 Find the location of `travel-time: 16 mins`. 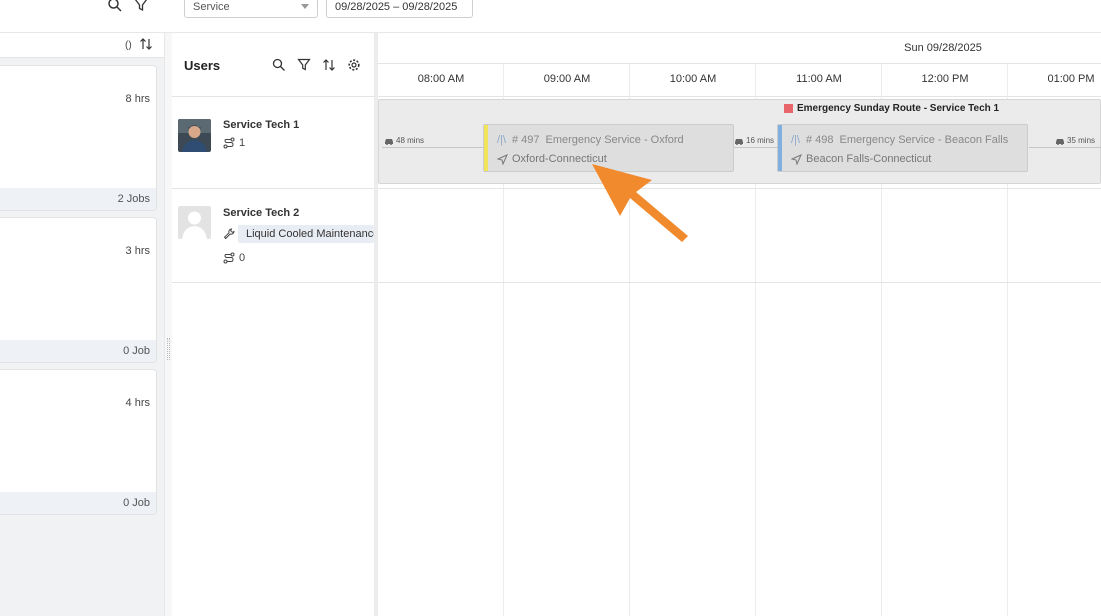

travel-time: 16 mins is located at coordinates (754, 140).